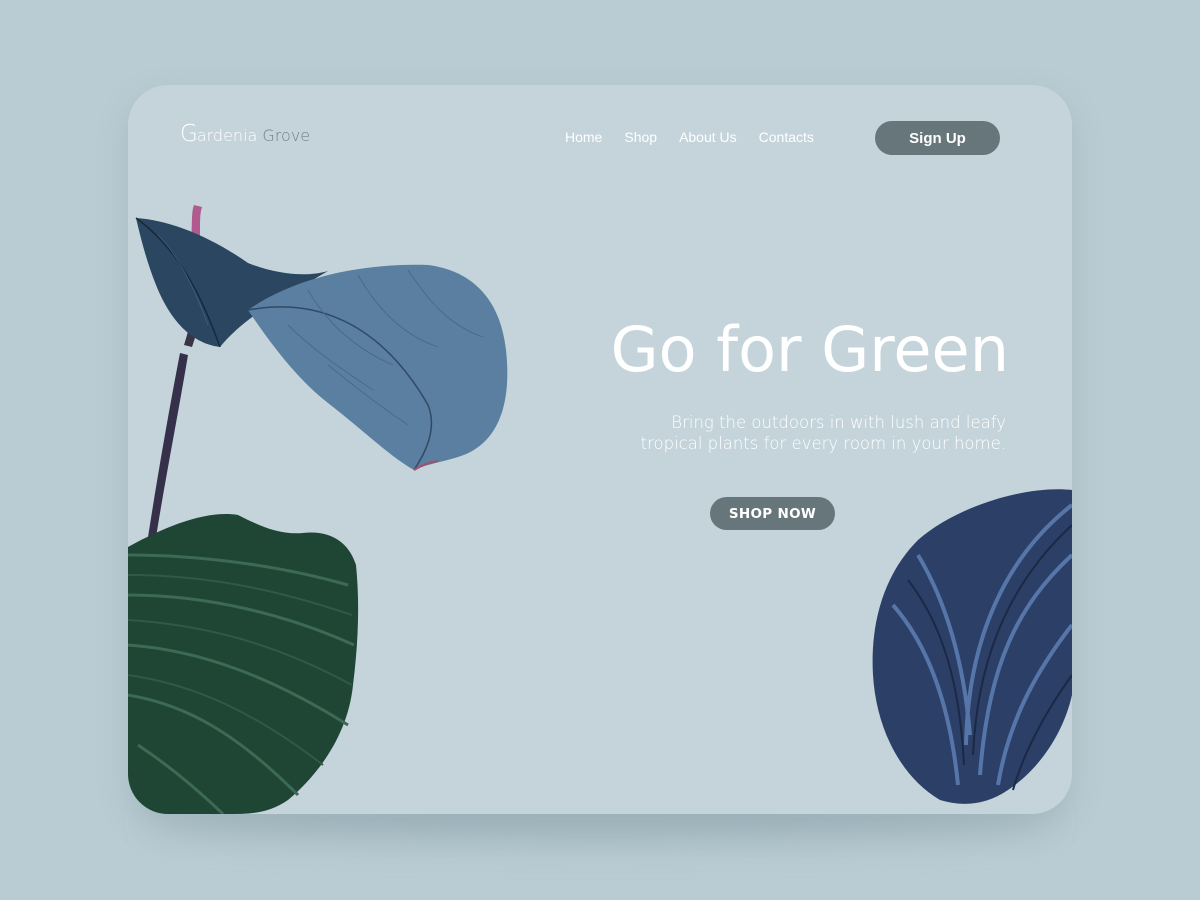 This screenshot has width=1200, height=900. Describe the element at coordinates (937, 138) in the screenshot. I see `sign-up-button: Sign Up` at that location.